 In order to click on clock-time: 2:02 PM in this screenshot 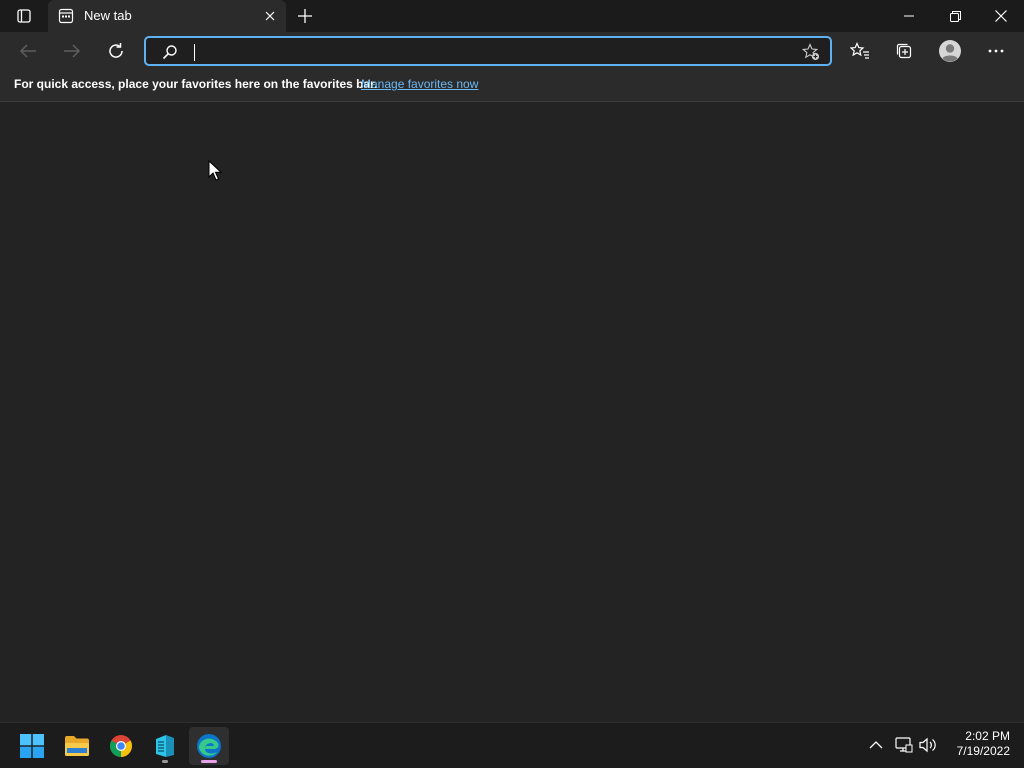, I will do `click(987, 736)`.